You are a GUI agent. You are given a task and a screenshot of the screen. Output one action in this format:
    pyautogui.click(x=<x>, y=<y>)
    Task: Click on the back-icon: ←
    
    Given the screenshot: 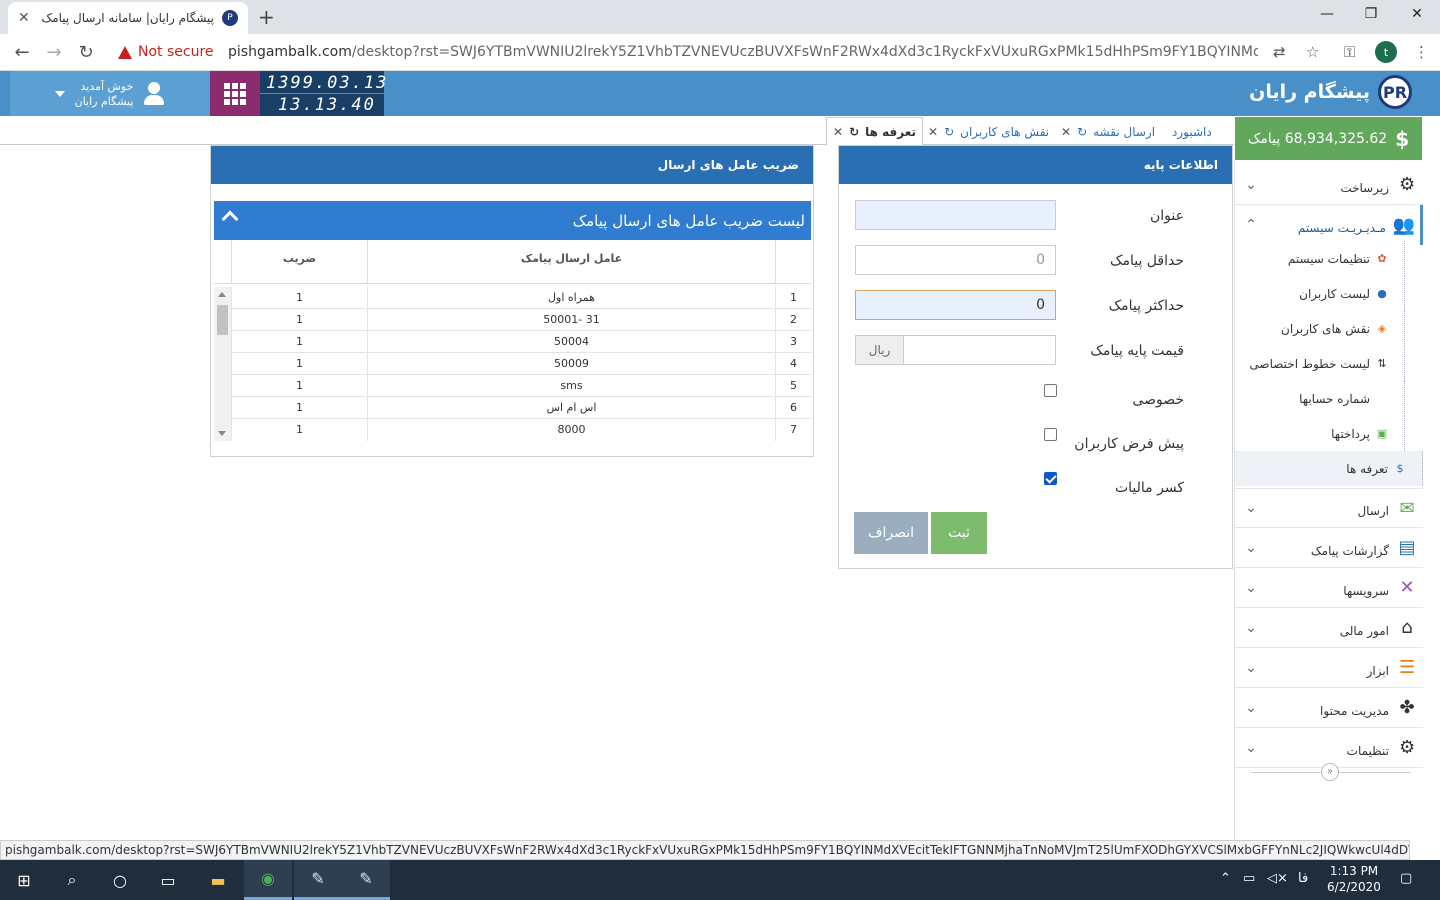 What is the action you would take?
    pyautogui.click(x=22, y=52)
    